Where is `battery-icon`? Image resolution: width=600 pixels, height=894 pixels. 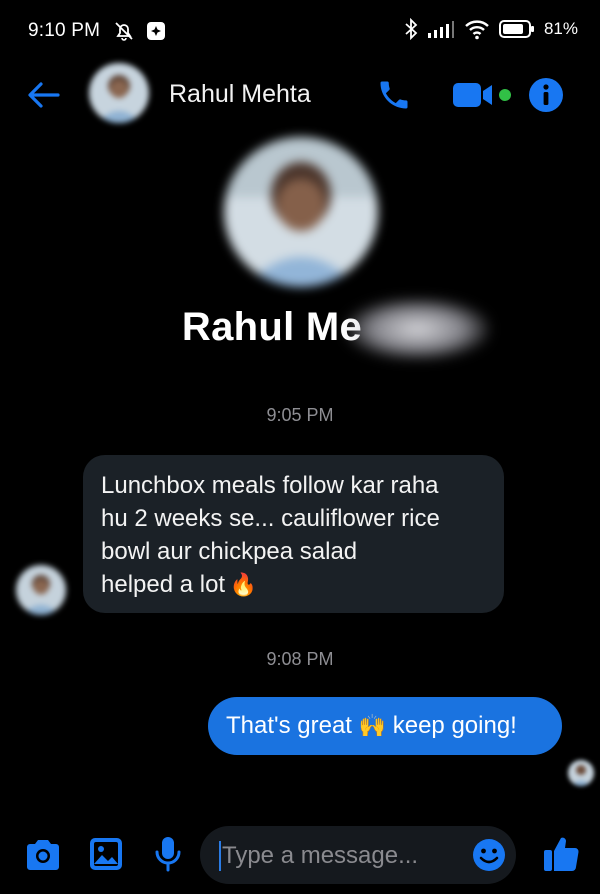 battery-icon is located at coordinates (516, 29).